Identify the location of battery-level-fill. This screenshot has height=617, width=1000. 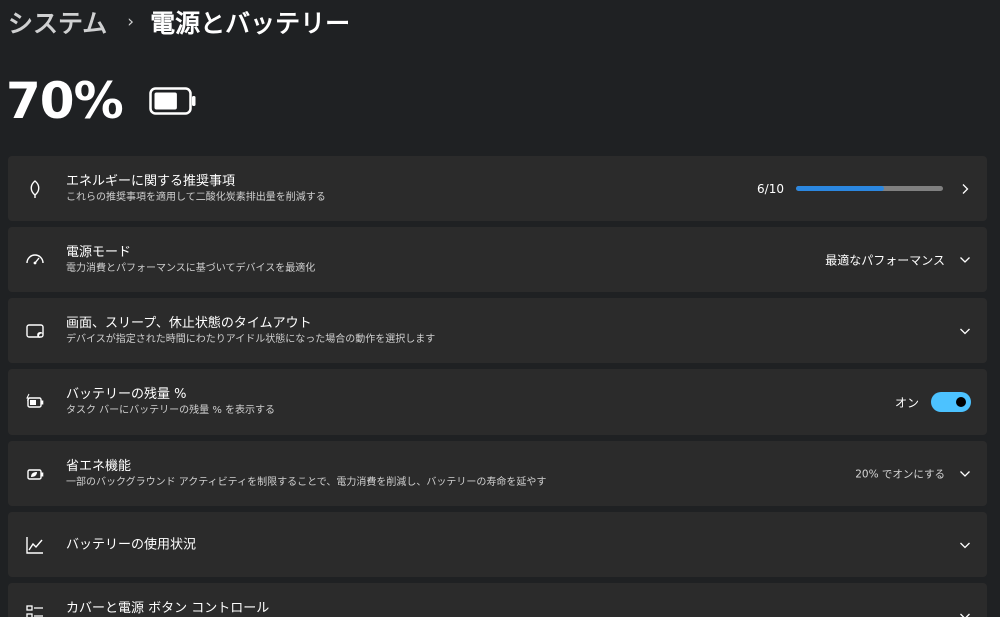
(165, 101).